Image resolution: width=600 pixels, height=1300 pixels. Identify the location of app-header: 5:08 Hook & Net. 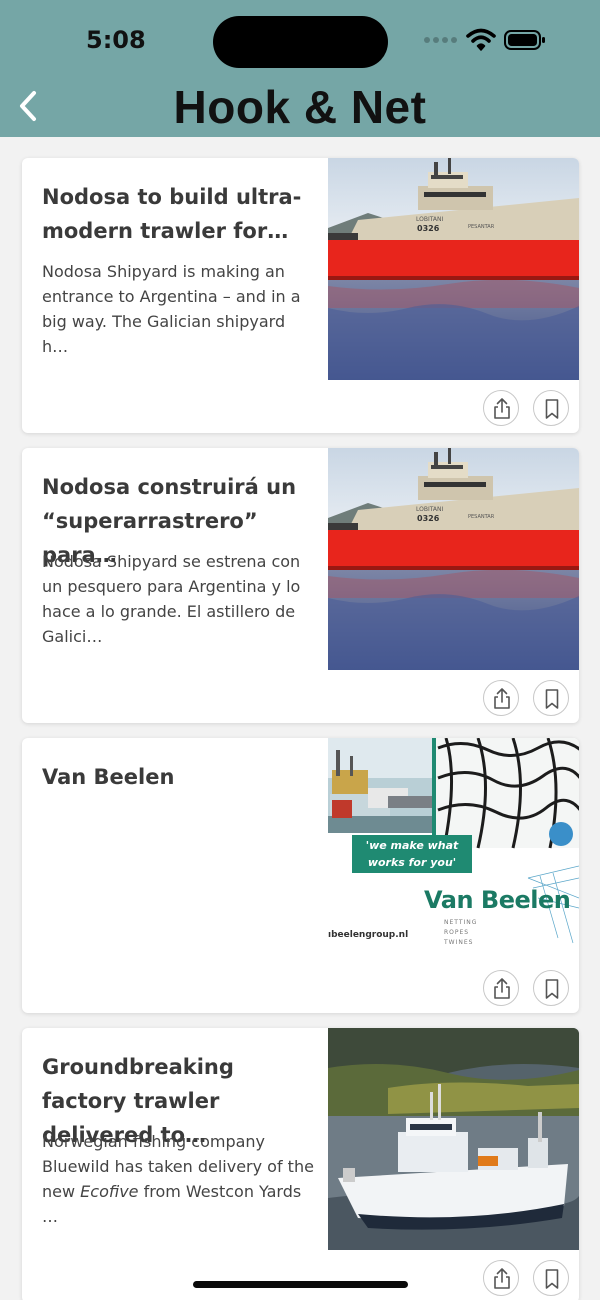
(300, 68).